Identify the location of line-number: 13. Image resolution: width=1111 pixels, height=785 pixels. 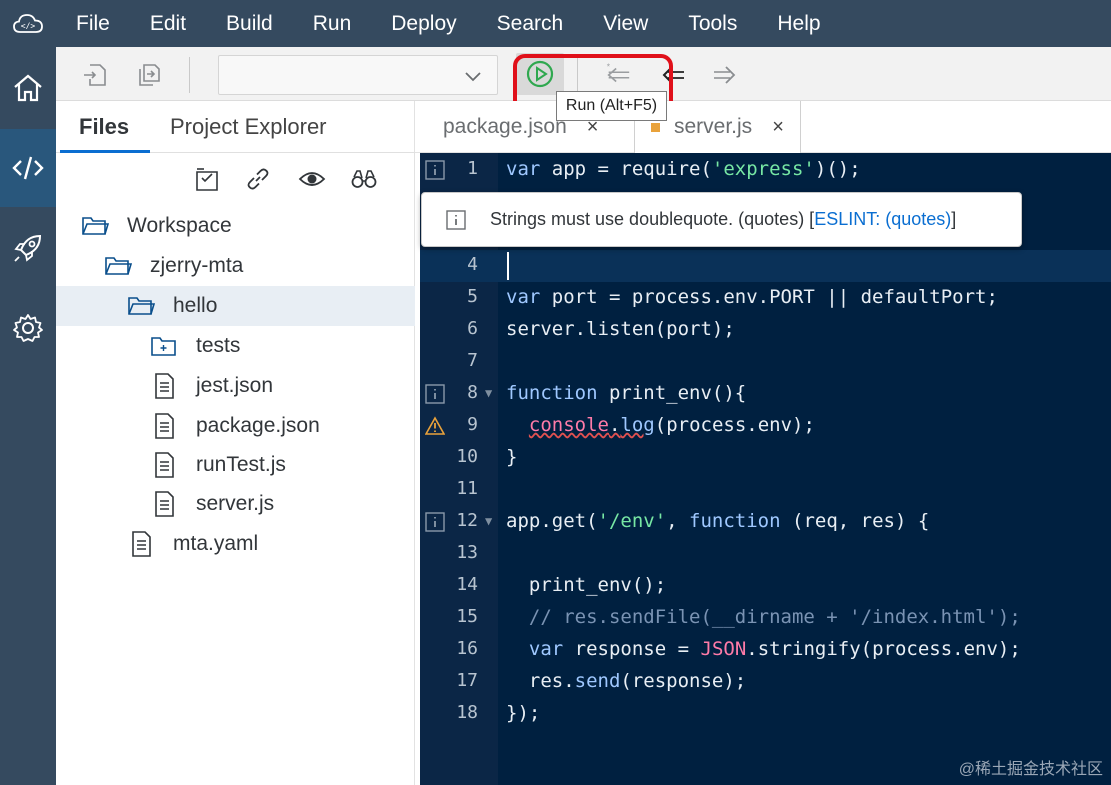
(467, 552).